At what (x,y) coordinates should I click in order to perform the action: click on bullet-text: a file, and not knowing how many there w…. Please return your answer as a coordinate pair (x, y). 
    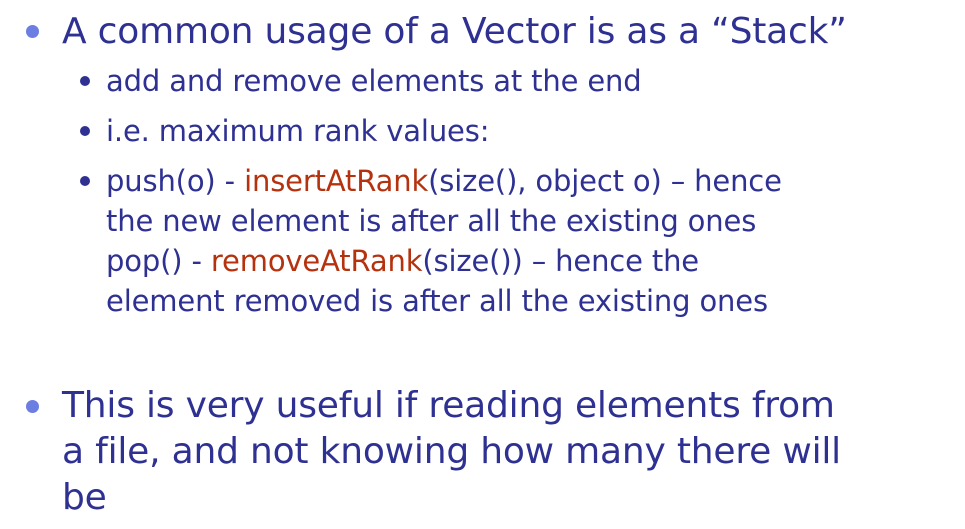
    Looking at the image, I should click on (451, 451).